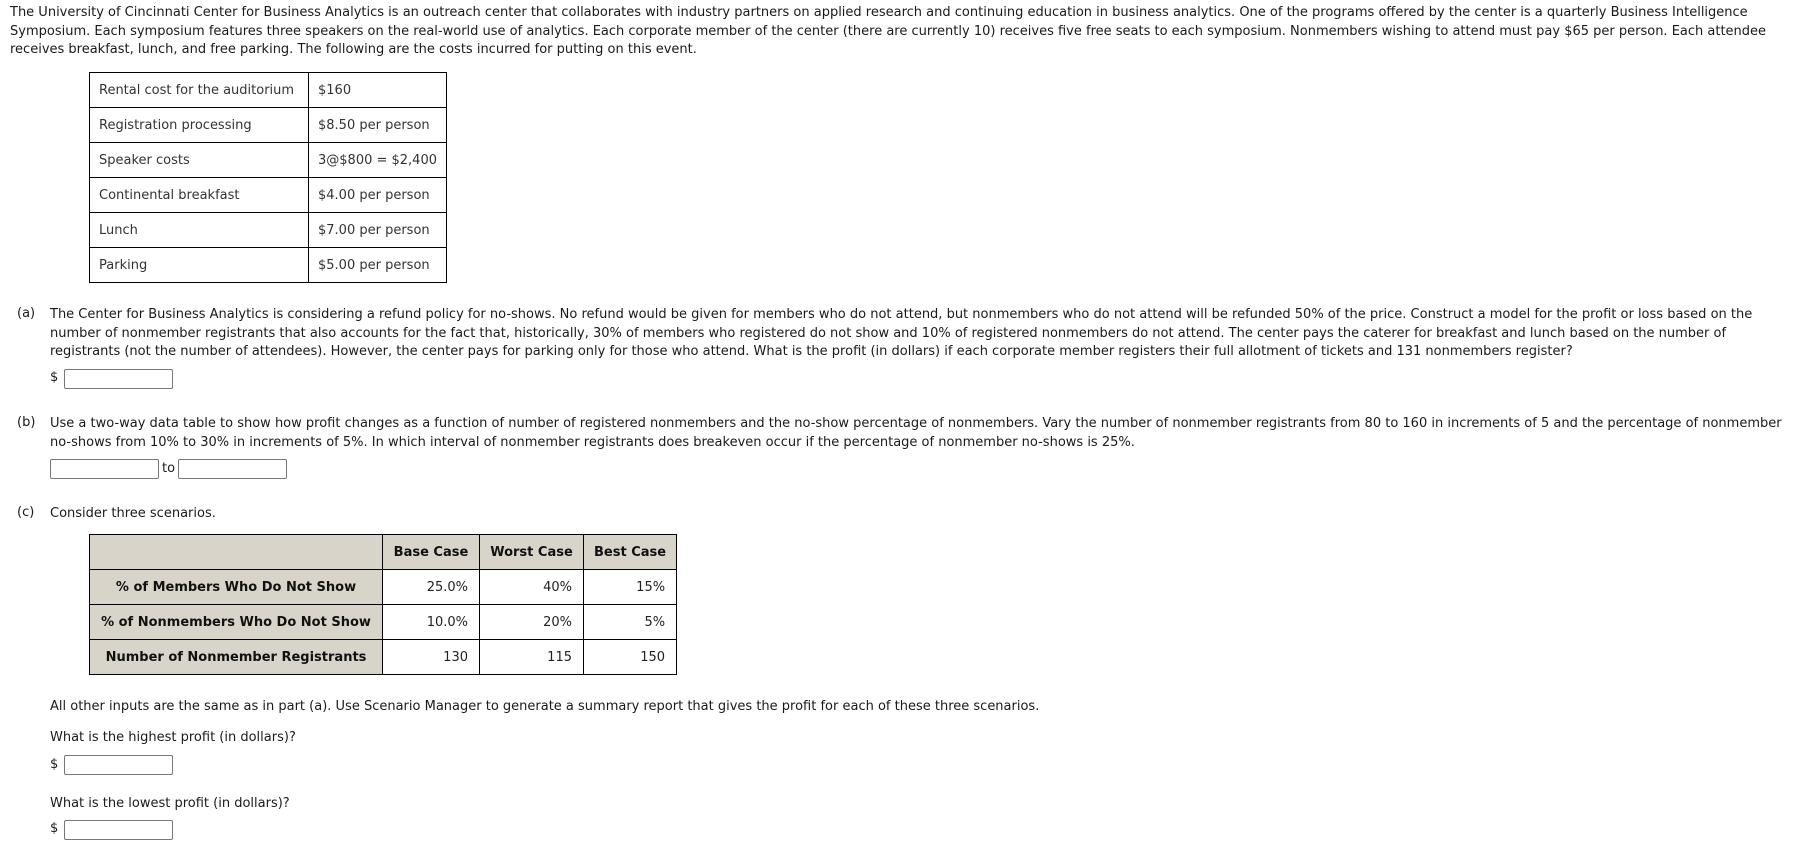 The width and height of the screenshot is (1800, 862). What do you see at coordinates (170, 803) in the screenshot?
I see `lowest-profit-question: What is the lowest profit (in dollars)?` at bounding box center [170, 803].